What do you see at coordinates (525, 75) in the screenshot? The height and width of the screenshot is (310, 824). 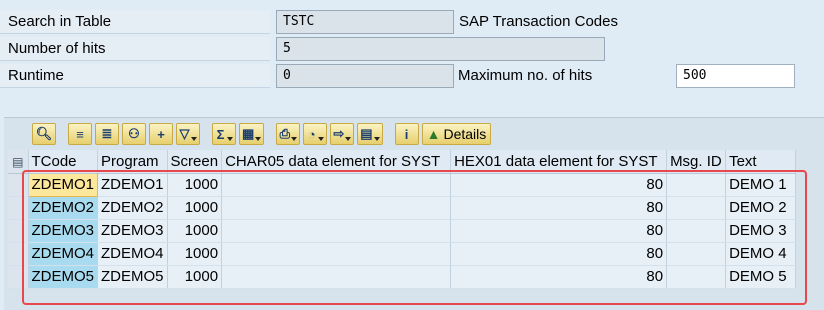 I see `max-hits-label: Maximum no. of hits` at bounding box center [525, 75].